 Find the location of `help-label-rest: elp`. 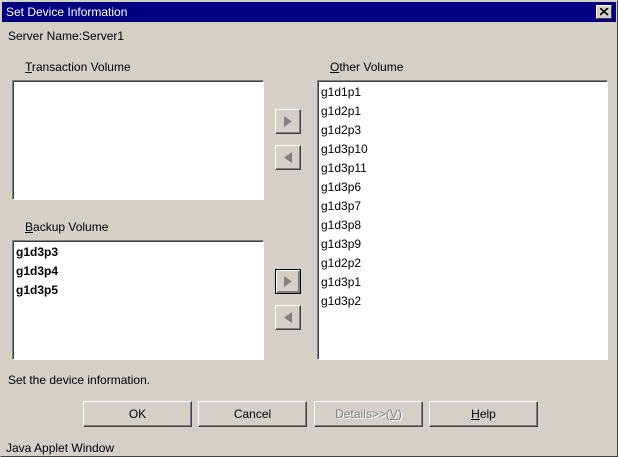

help-label-rest: elp is located at coordinates (487, 414).